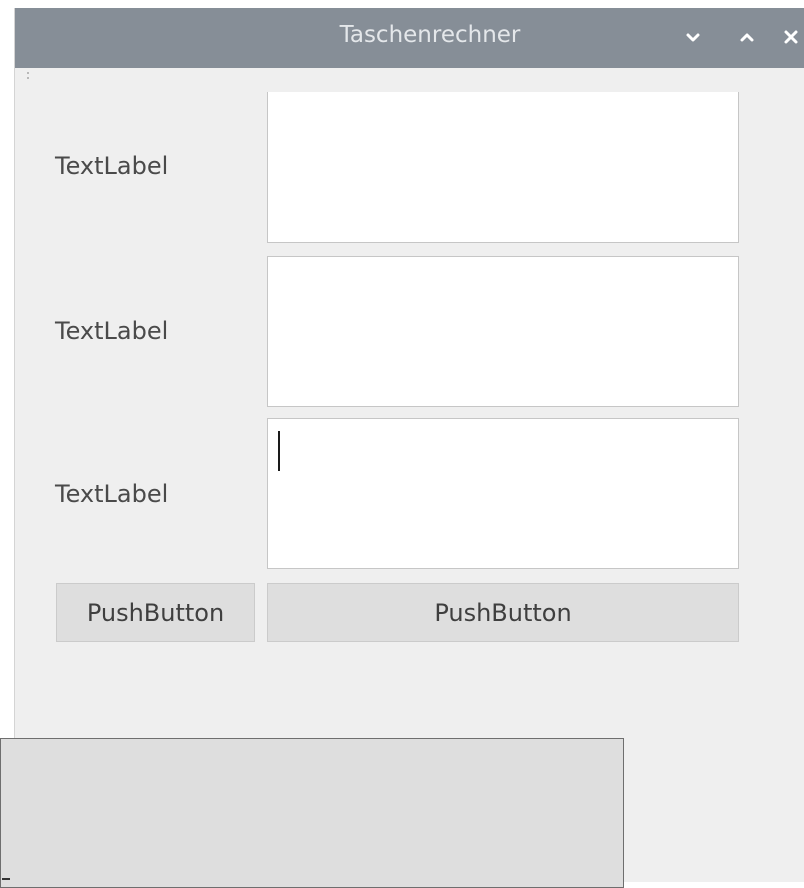  I want to click on text-label-3: TextLabel, so click(112, 494).